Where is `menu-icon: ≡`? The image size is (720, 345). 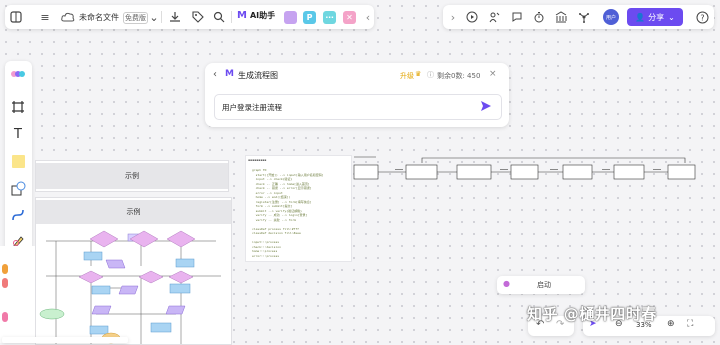
menu-icon: ≡ is located at coordinates (45, 17).